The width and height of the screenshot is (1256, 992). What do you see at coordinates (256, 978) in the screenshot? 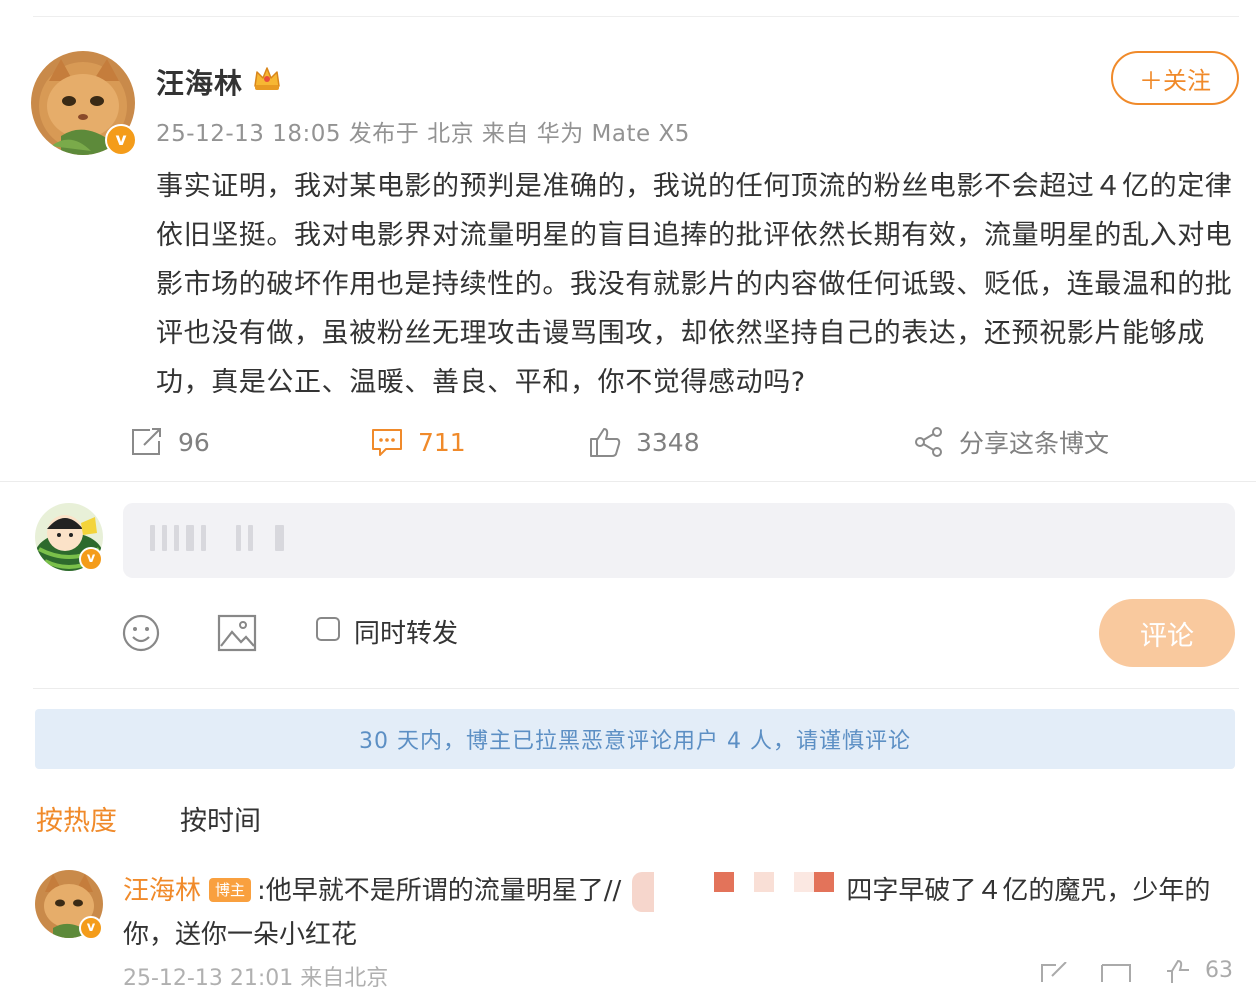
I see `comment-meta: 25-12-13 21:01 来自北京` at bounding box center [256, 978].